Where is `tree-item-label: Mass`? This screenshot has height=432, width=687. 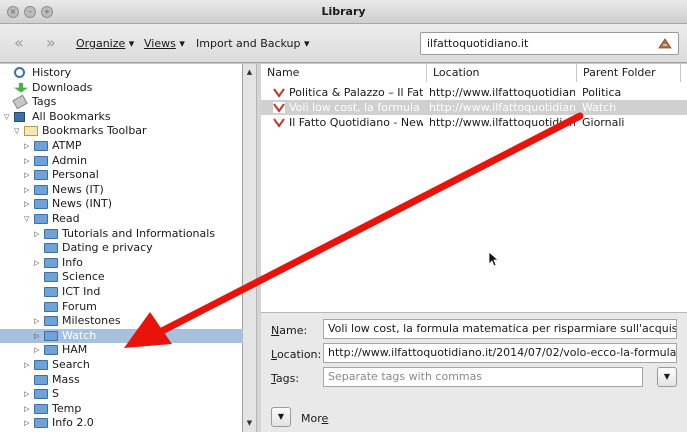 tree-item-label: Mass is located at coordinates (66, 379).